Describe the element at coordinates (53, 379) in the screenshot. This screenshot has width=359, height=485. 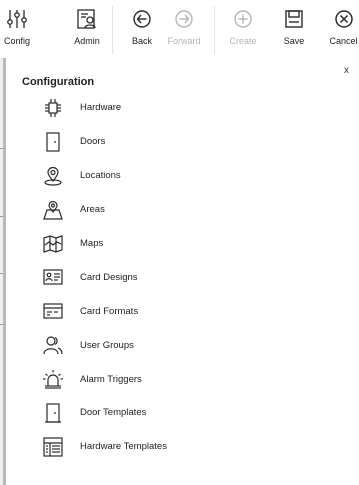
I see `alarm-icon` at that location.